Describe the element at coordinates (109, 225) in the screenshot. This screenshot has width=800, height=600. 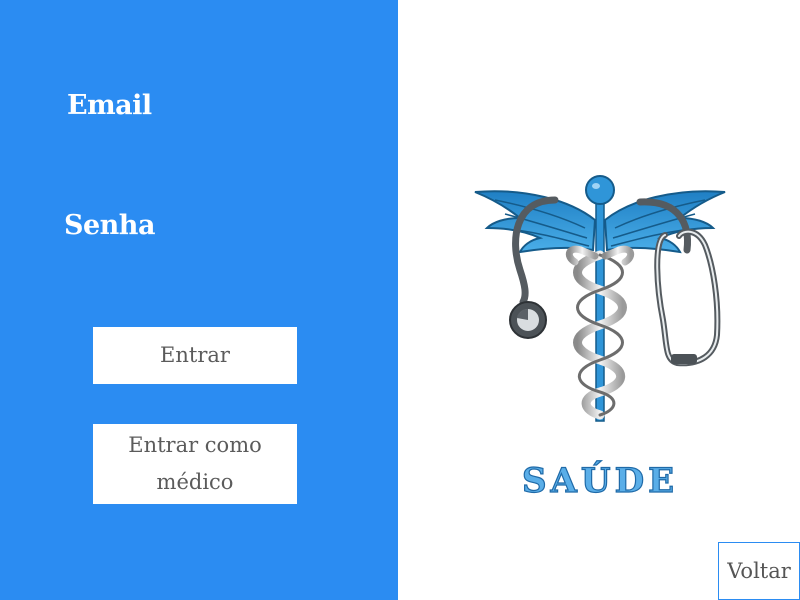
I see `password-label: Senha` at that location.